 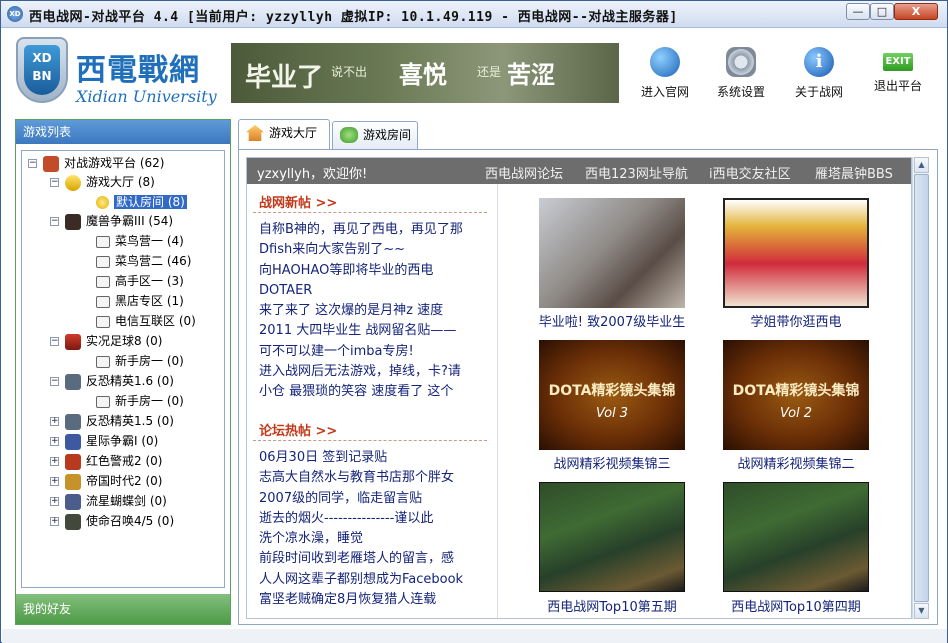 What do you see at coordinates (612, 462) in the screenshot?
I see `video-caption: 战网精彩视频集锦三` at bounding box center [612, 462].